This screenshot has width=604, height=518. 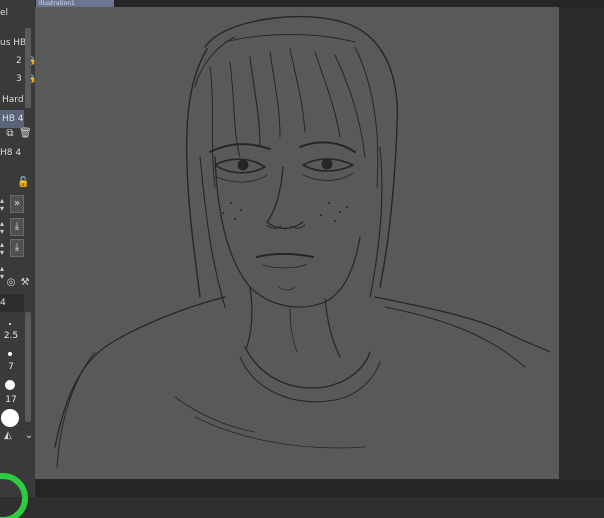 I want to click on delete-icon: 🗑, so click(x=25, y=134).